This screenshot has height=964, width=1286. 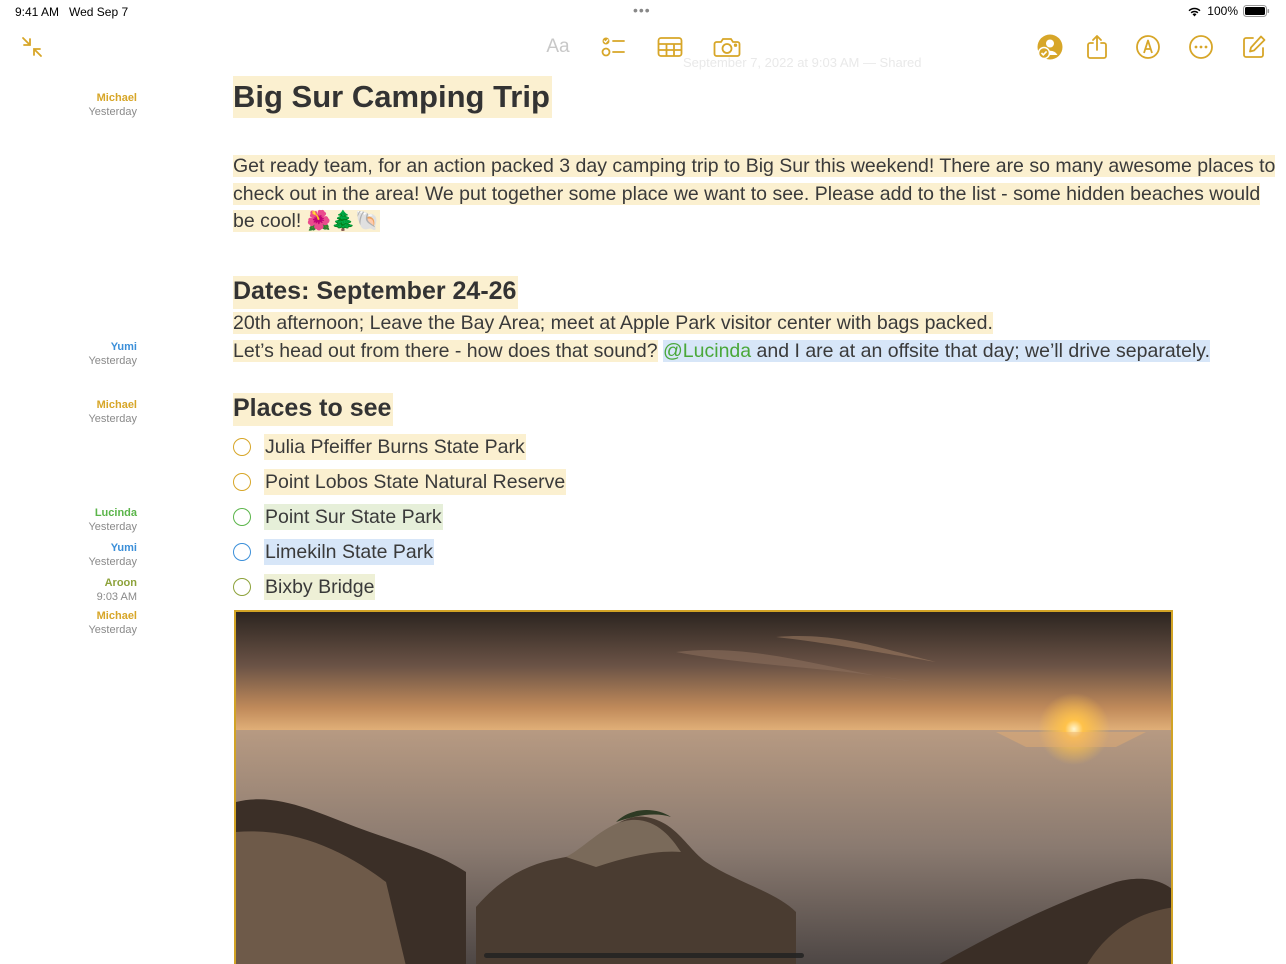 What do you see at coordinates (1222, 11) in the screenshot?
I see `battery-percent: 100%` at bounding box center [1222, 11].